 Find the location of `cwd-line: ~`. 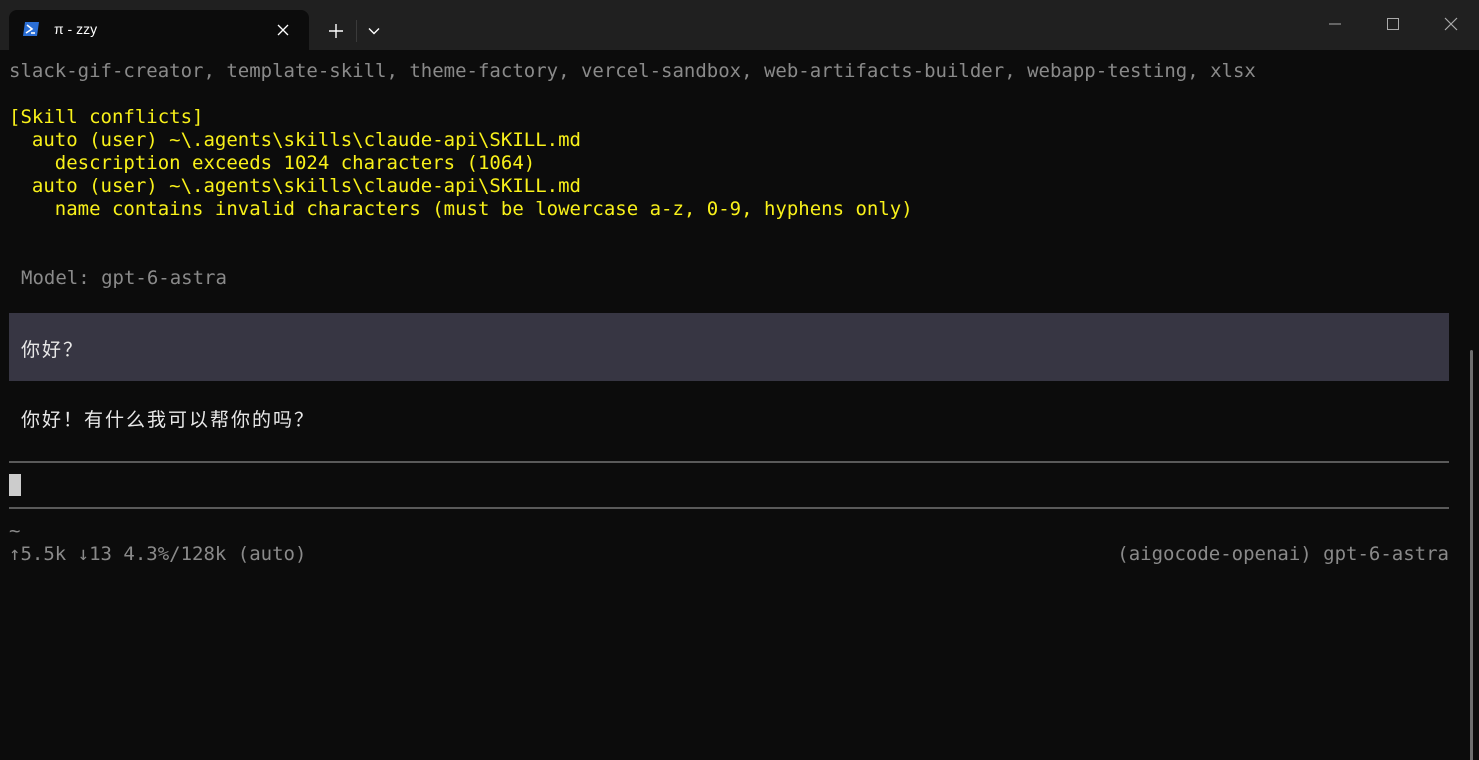

cwd-line: ~ is located at coordinates (15, 531).